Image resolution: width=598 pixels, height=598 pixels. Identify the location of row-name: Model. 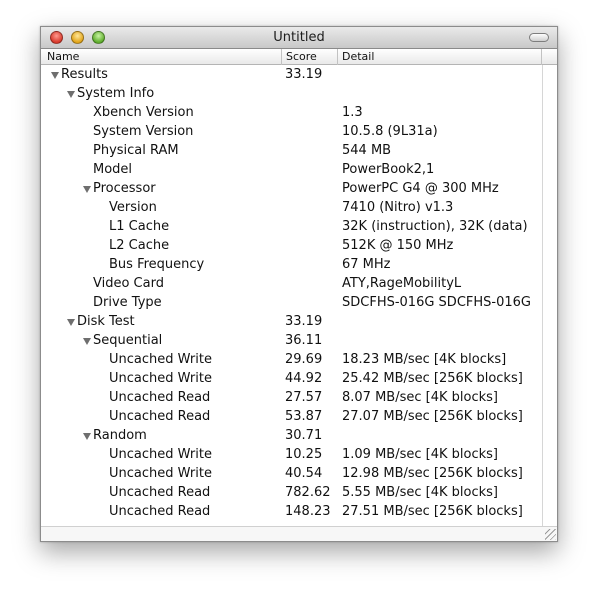
(113, 169).